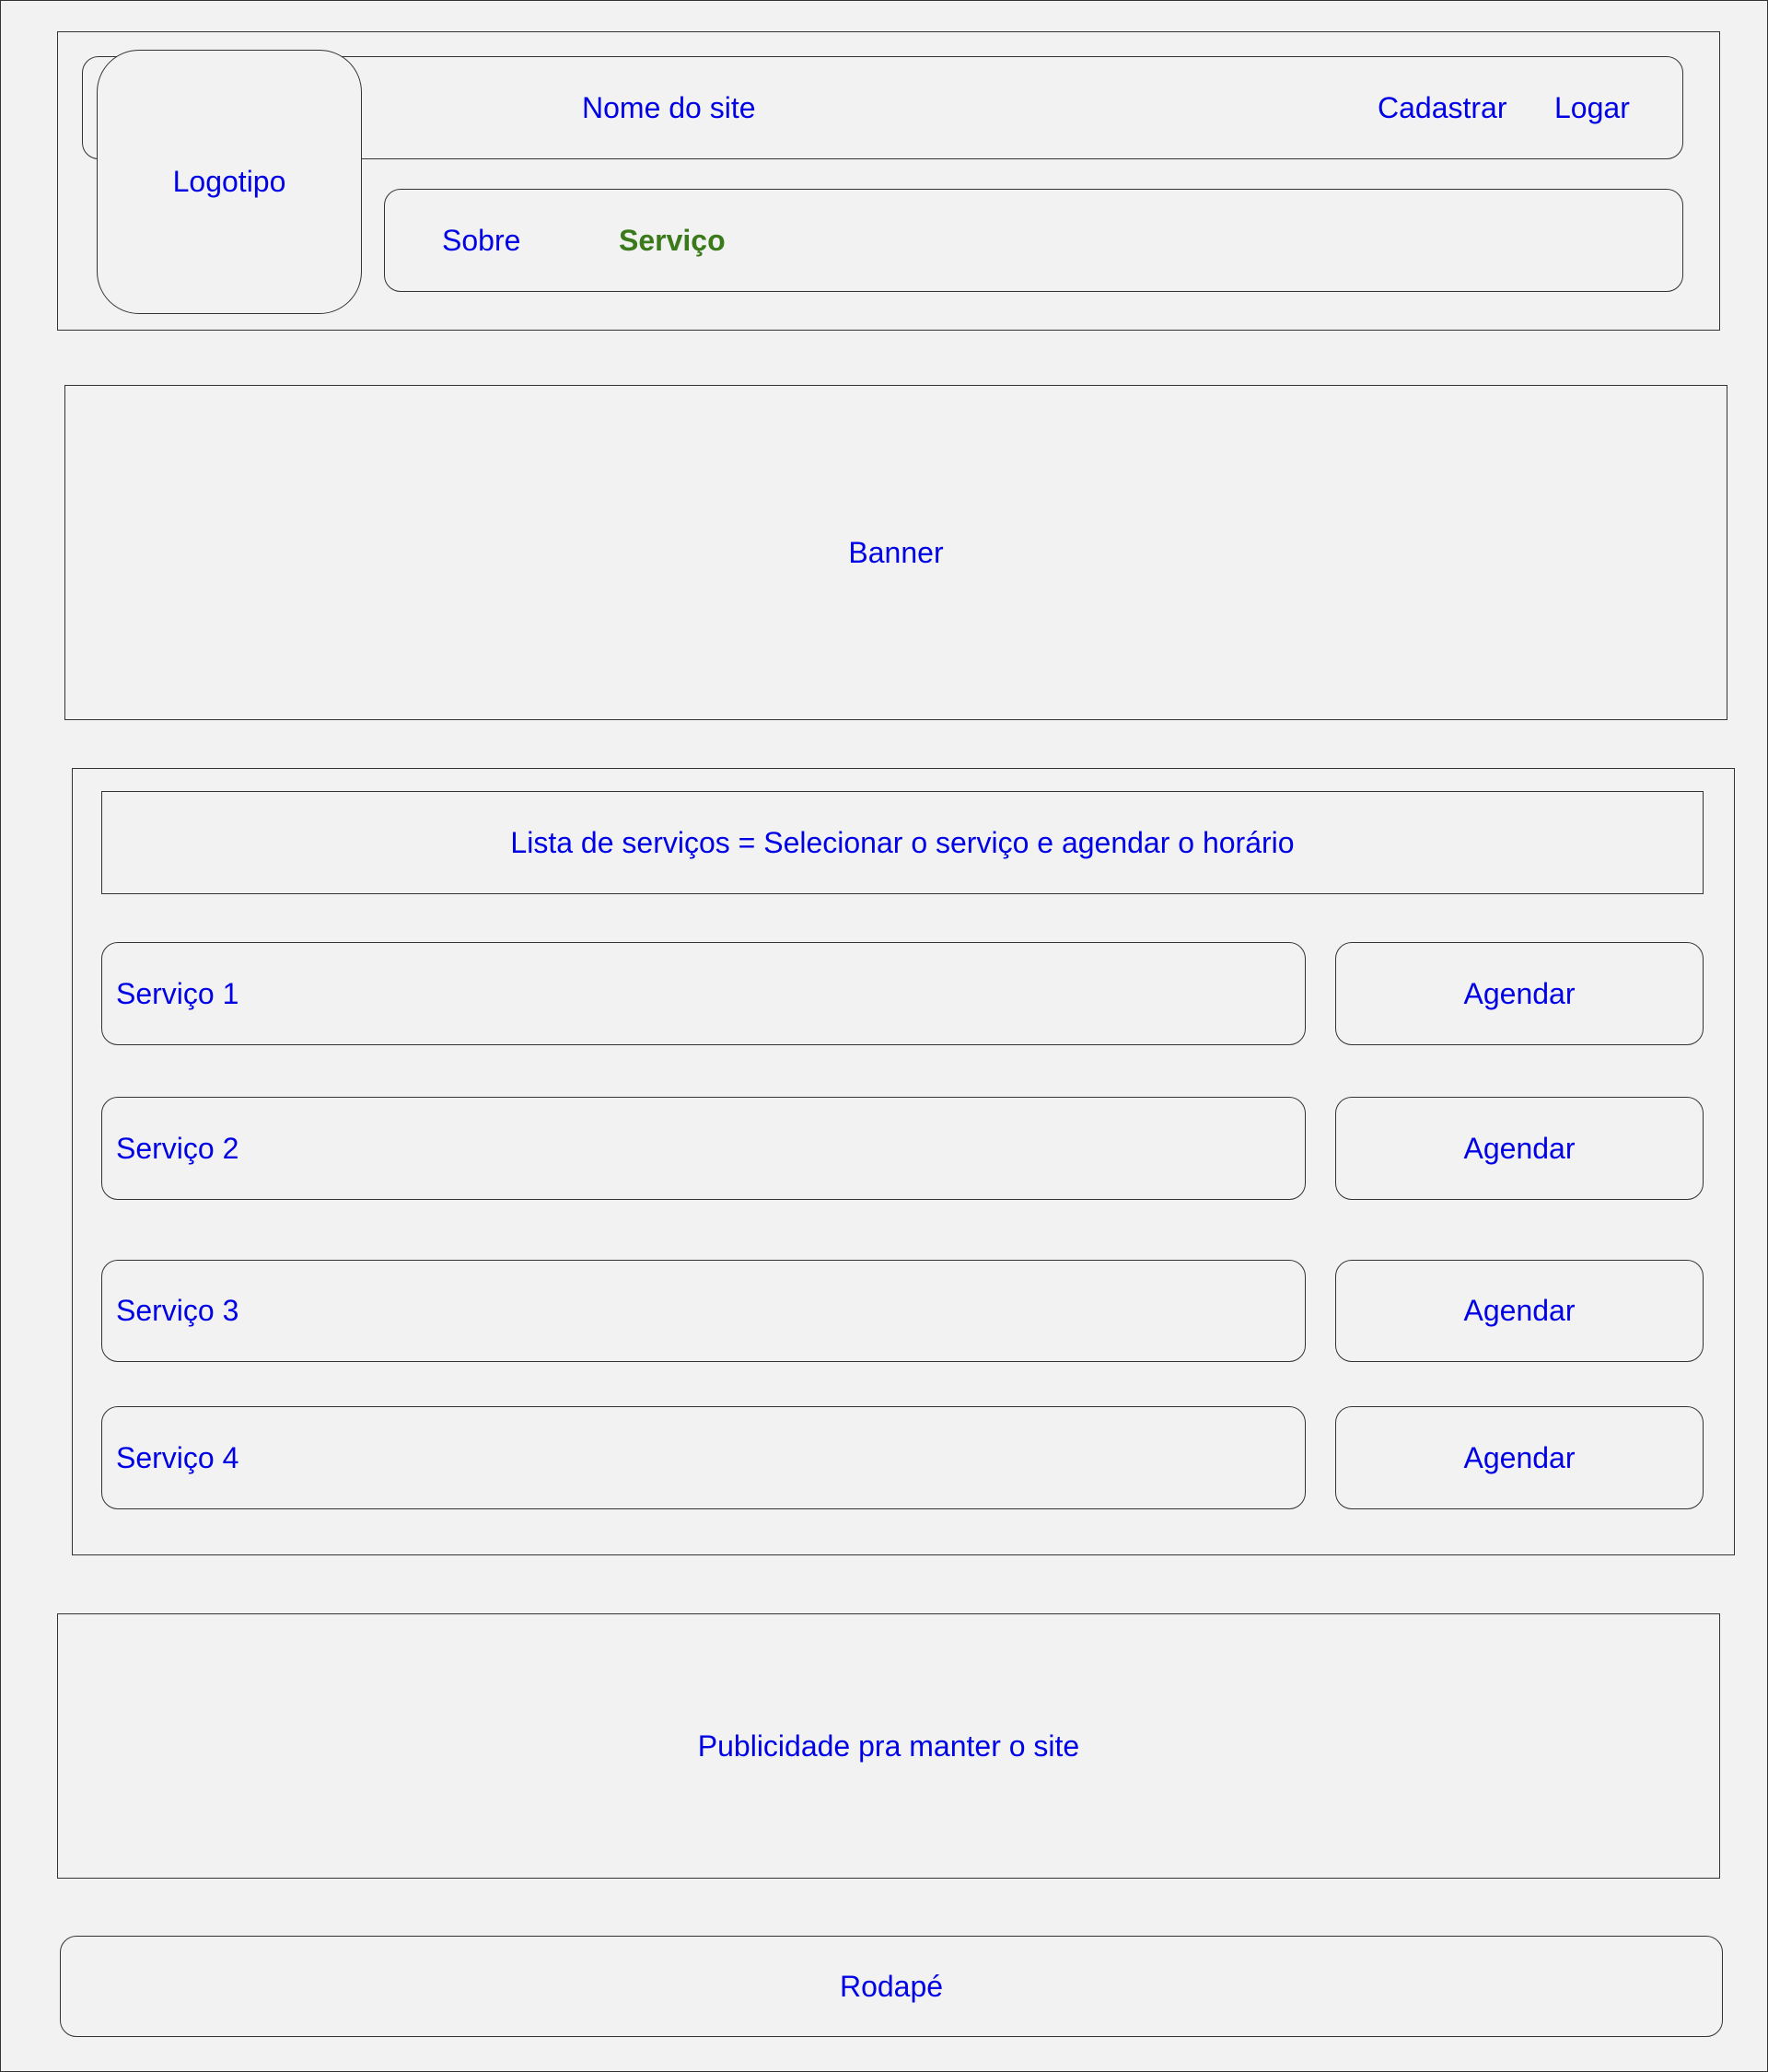  I want to click on ad-section: Publicidade pra manter o site, so click(888, 1746).